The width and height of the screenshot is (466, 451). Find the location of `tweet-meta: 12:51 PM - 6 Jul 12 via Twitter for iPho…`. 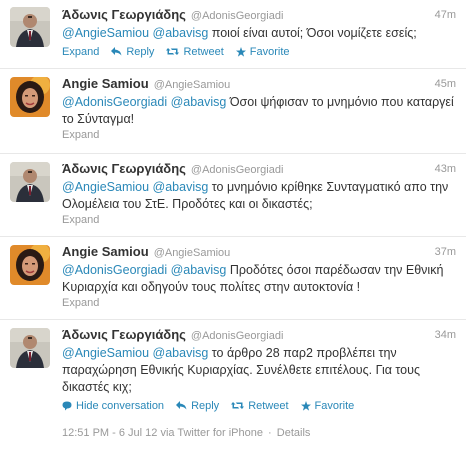

tweet-meta: 12:51 PM - 6 Jul 12 via Twitter for iPho… is located at coordinates (259, 433).